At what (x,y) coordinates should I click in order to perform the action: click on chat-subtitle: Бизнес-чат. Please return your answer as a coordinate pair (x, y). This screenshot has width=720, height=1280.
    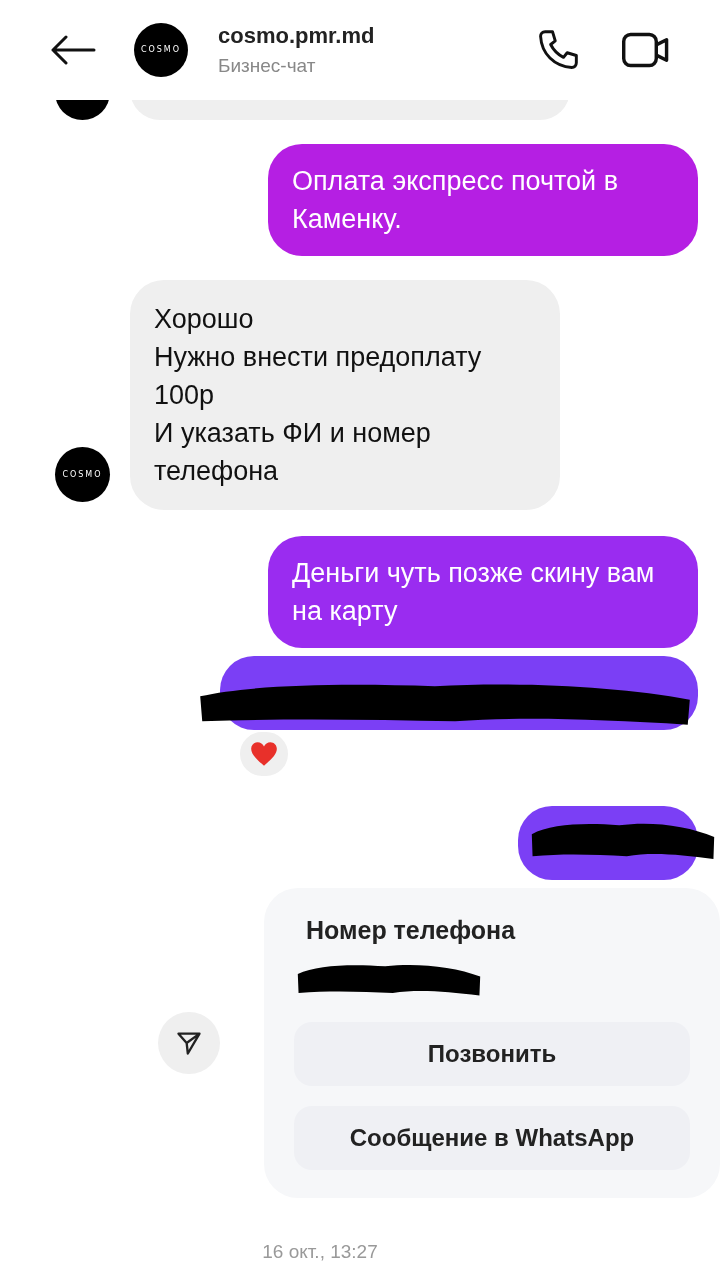
    Looking at the image, I should click on (267, 66).